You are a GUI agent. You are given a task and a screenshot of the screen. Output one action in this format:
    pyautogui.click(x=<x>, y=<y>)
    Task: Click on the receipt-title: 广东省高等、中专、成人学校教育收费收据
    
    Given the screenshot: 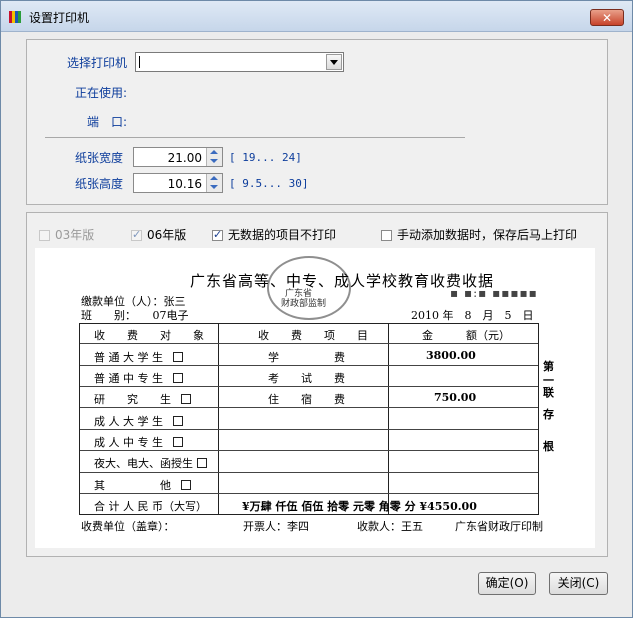 What is the action you would take?
    pyautogui.click(x=342, y=281)
    